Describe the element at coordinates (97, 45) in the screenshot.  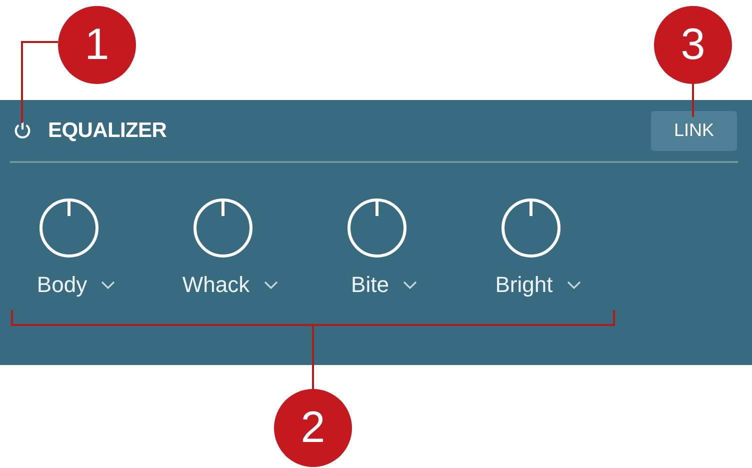
I see `callout-number: 1` at that location.